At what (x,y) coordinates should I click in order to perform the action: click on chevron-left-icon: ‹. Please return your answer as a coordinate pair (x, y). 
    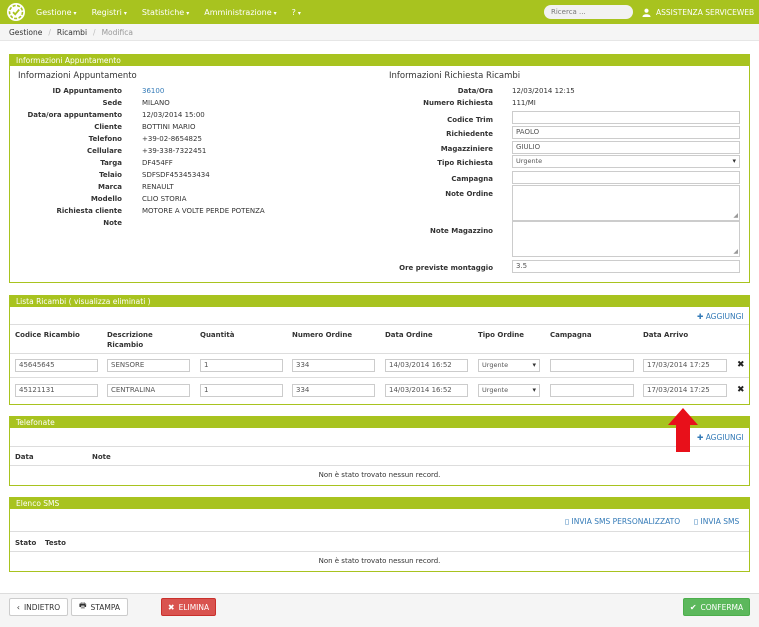
    Looking at the image, I should click on (18, 607).